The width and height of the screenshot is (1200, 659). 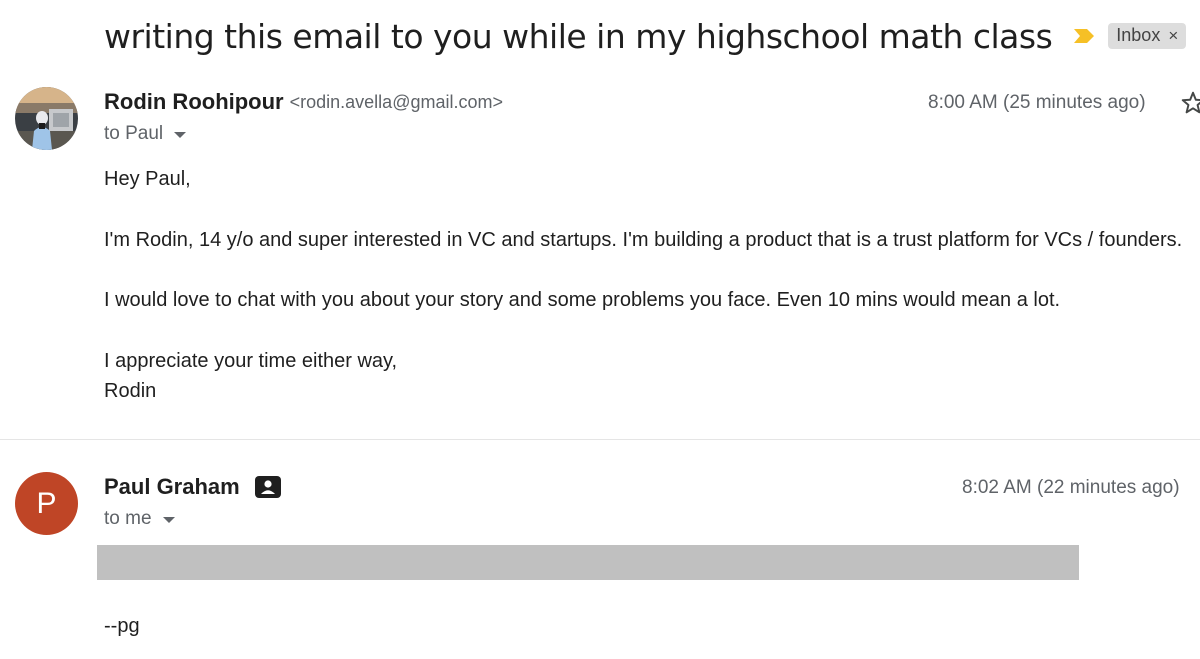 I want to click on message-greeting: Hey Paul,, so click(x=147, y=179).